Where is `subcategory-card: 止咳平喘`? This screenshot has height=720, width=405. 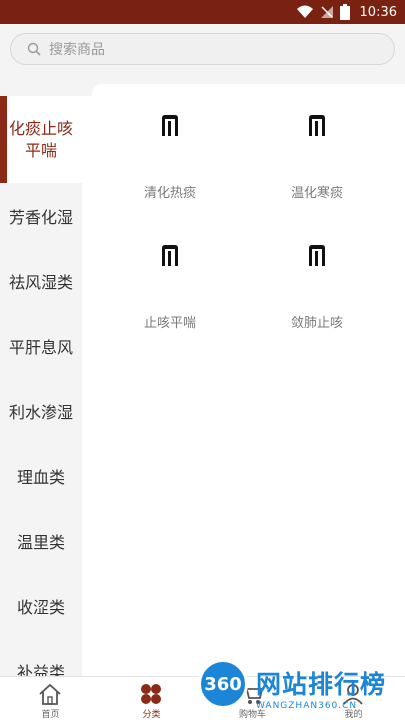 subcategory-card: 止咳平喘 is located at coordinates (170, 272).